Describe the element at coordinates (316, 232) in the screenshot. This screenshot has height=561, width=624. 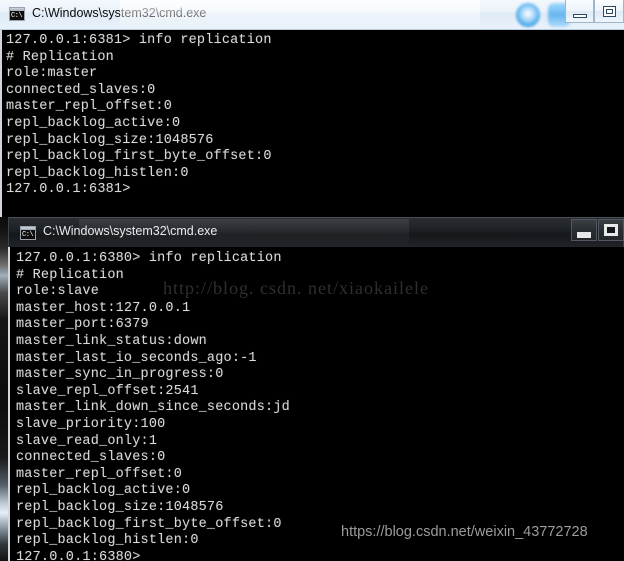
I see `window-titlebar-slave: C:\ C:\Windows\system32\cmd.exe` at that location.